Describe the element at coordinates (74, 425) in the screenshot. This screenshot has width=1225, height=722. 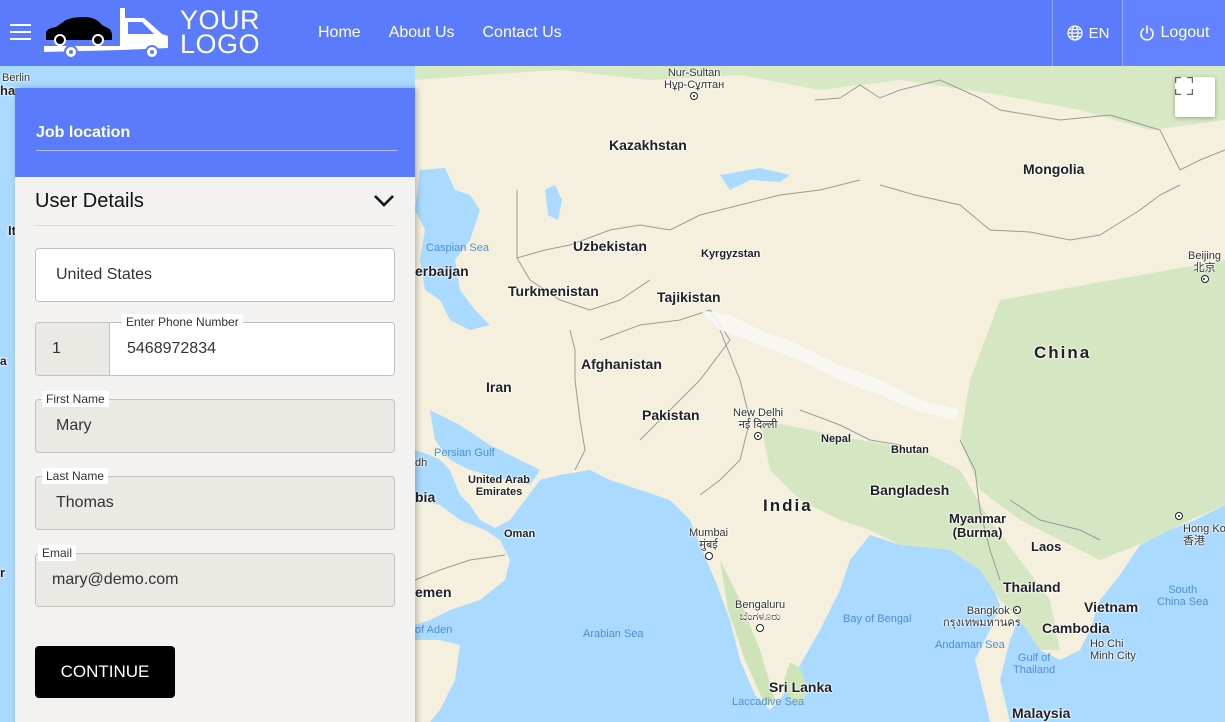
I see `first-name-value: Mary` at that location.